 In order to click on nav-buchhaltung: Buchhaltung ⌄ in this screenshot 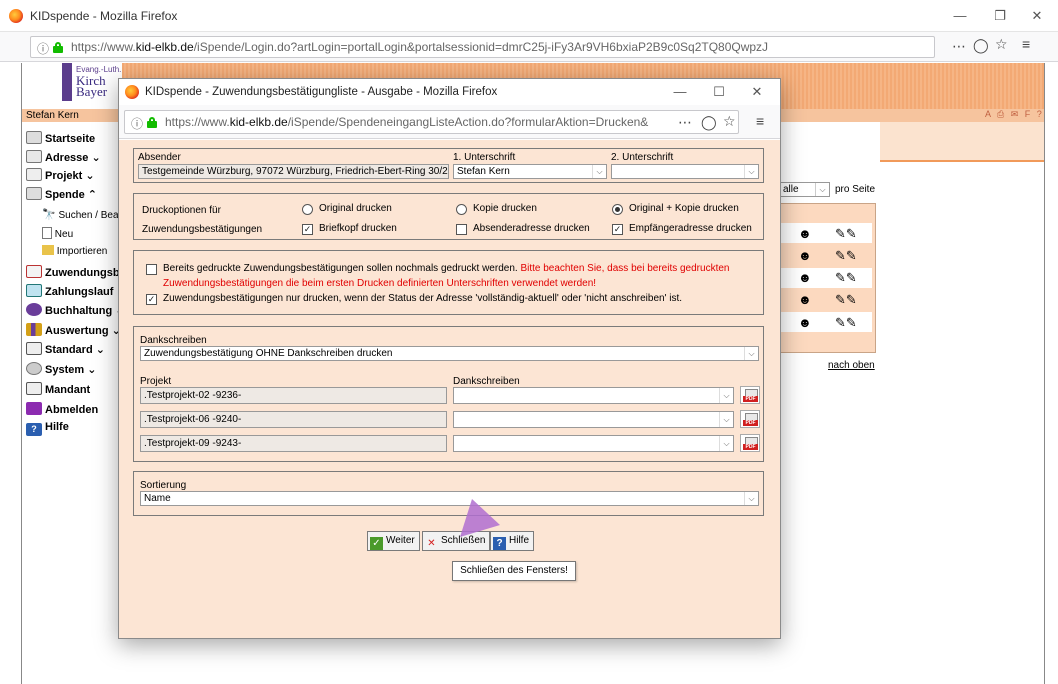, I will do `click(75, 310)`.